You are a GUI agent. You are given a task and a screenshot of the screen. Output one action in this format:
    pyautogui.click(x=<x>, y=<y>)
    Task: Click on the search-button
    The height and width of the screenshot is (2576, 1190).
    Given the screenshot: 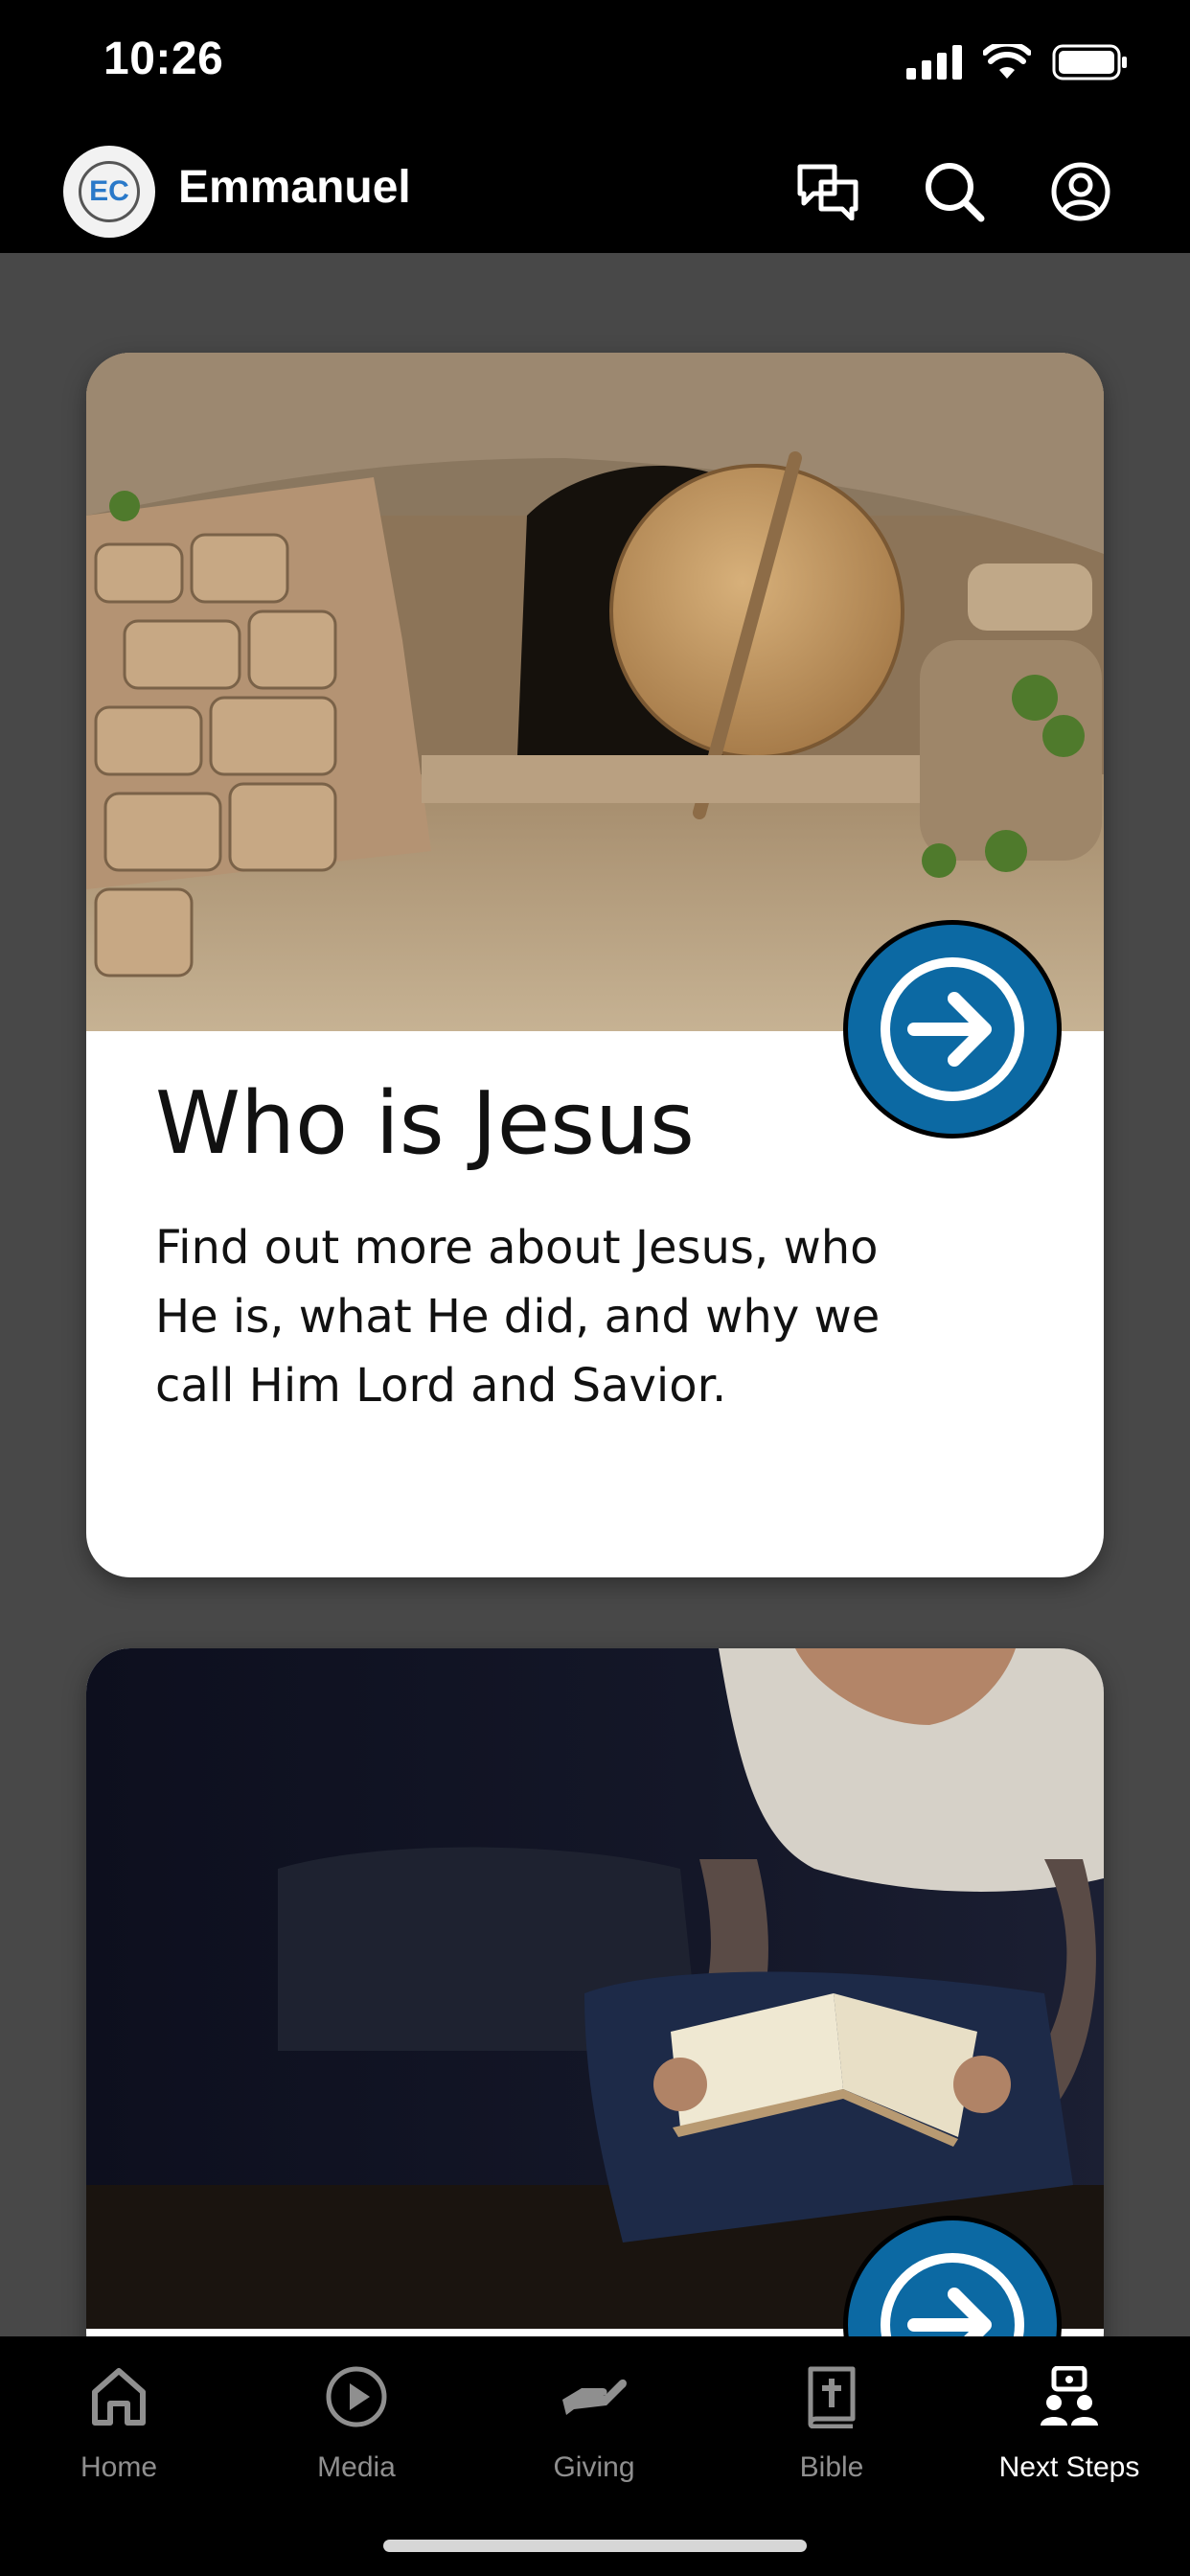 What is the action you would take?
    pyautogui.click(x=955, y=191)
    